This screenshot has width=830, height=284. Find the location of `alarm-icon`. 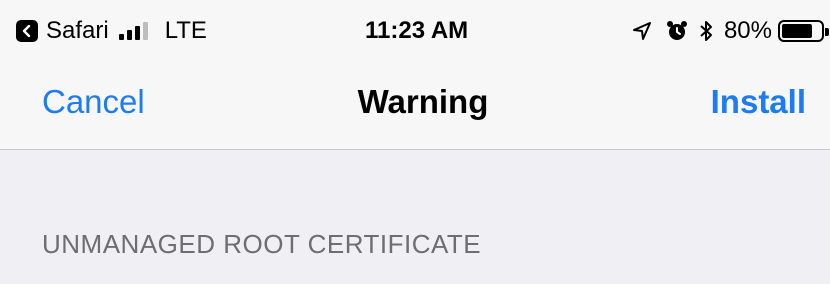

alarm-icon is located at coordinates (677, 31).